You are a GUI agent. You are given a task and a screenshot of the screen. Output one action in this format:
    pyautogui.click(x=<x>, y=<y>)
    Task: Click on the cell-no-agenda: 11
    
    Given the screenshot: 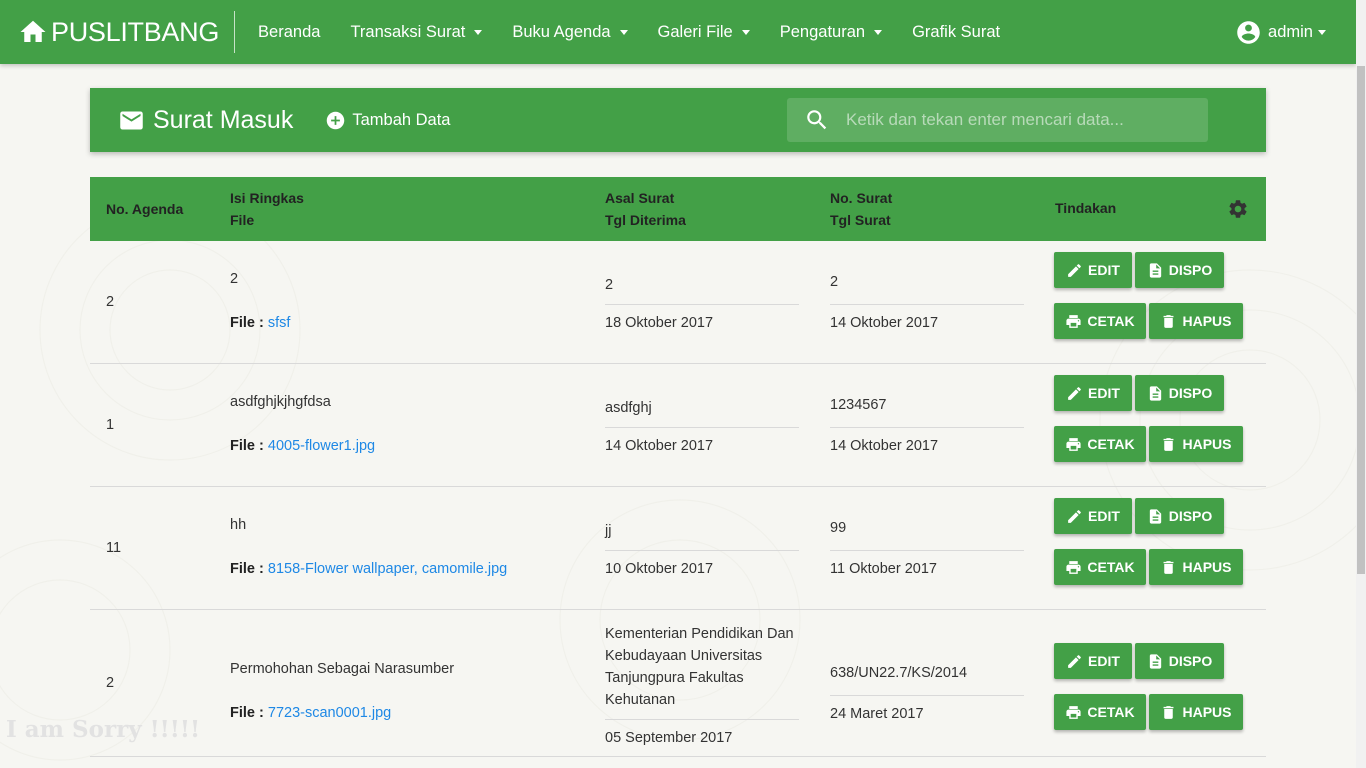 What is the action you would take?
    pyautogui.click(x=114, y=547)
    